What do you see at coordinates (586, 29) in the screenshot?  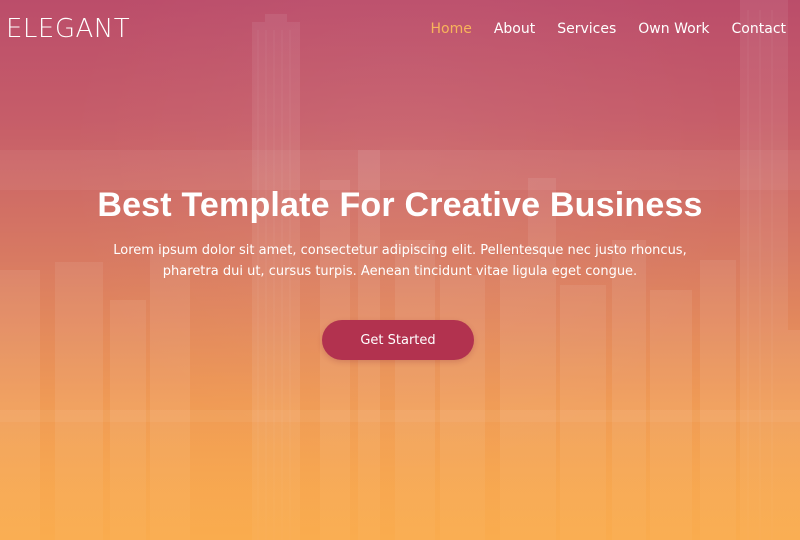 I see `nav-item-services: Services` at bounding box center [586, 29].